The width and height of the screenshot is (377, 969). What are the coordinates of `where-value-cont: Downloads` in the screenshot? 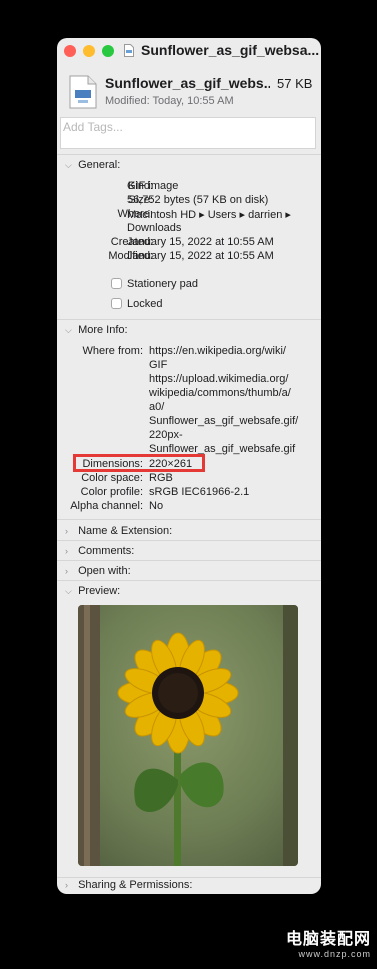 It's located at (154, 228).